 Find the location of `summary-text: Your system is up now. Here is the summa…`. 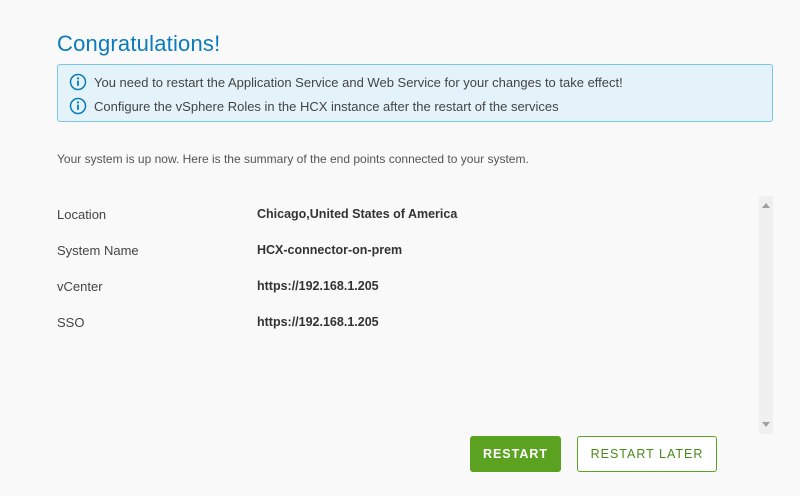

summary-text: Your system is up now. Here is the summa… is located at coordinates (293, 159).